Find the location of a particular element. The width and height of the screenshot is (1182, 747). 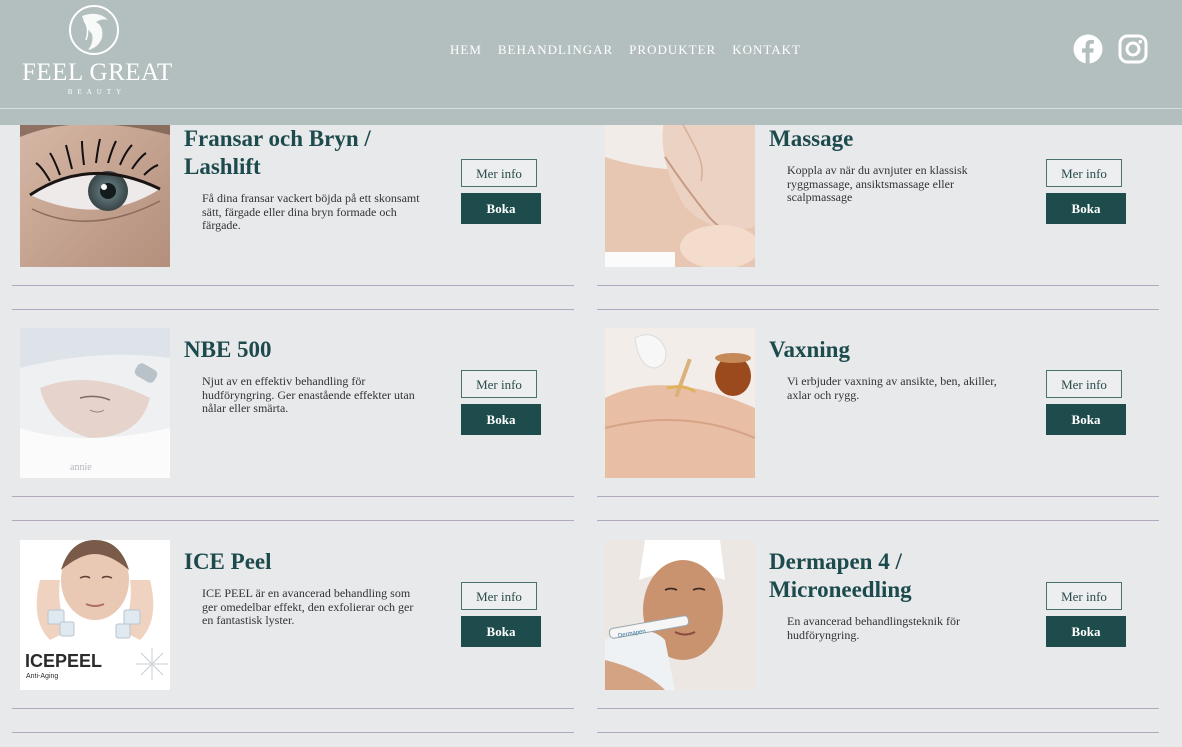

icepeel-logo-subtext: Anti-Aging is located at coordinates (42, 676).